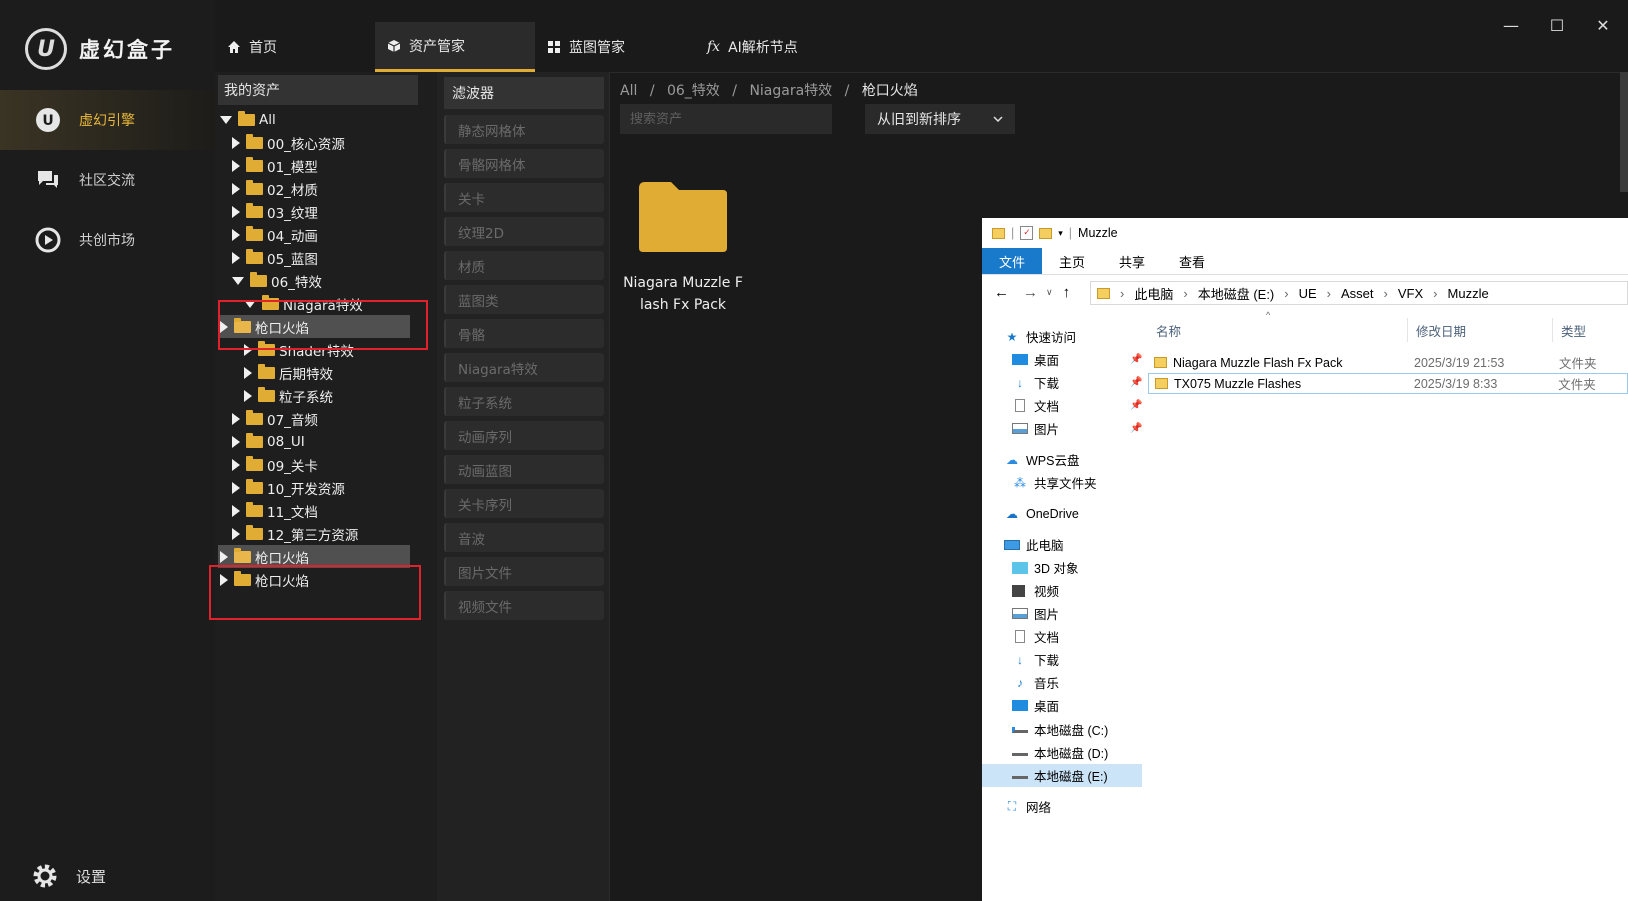  What do you see at coordinates (1020, 659) in the screenshot?
I see `nav-downloads-pc: ↓ 下载` at bounding box center [1020, 659].